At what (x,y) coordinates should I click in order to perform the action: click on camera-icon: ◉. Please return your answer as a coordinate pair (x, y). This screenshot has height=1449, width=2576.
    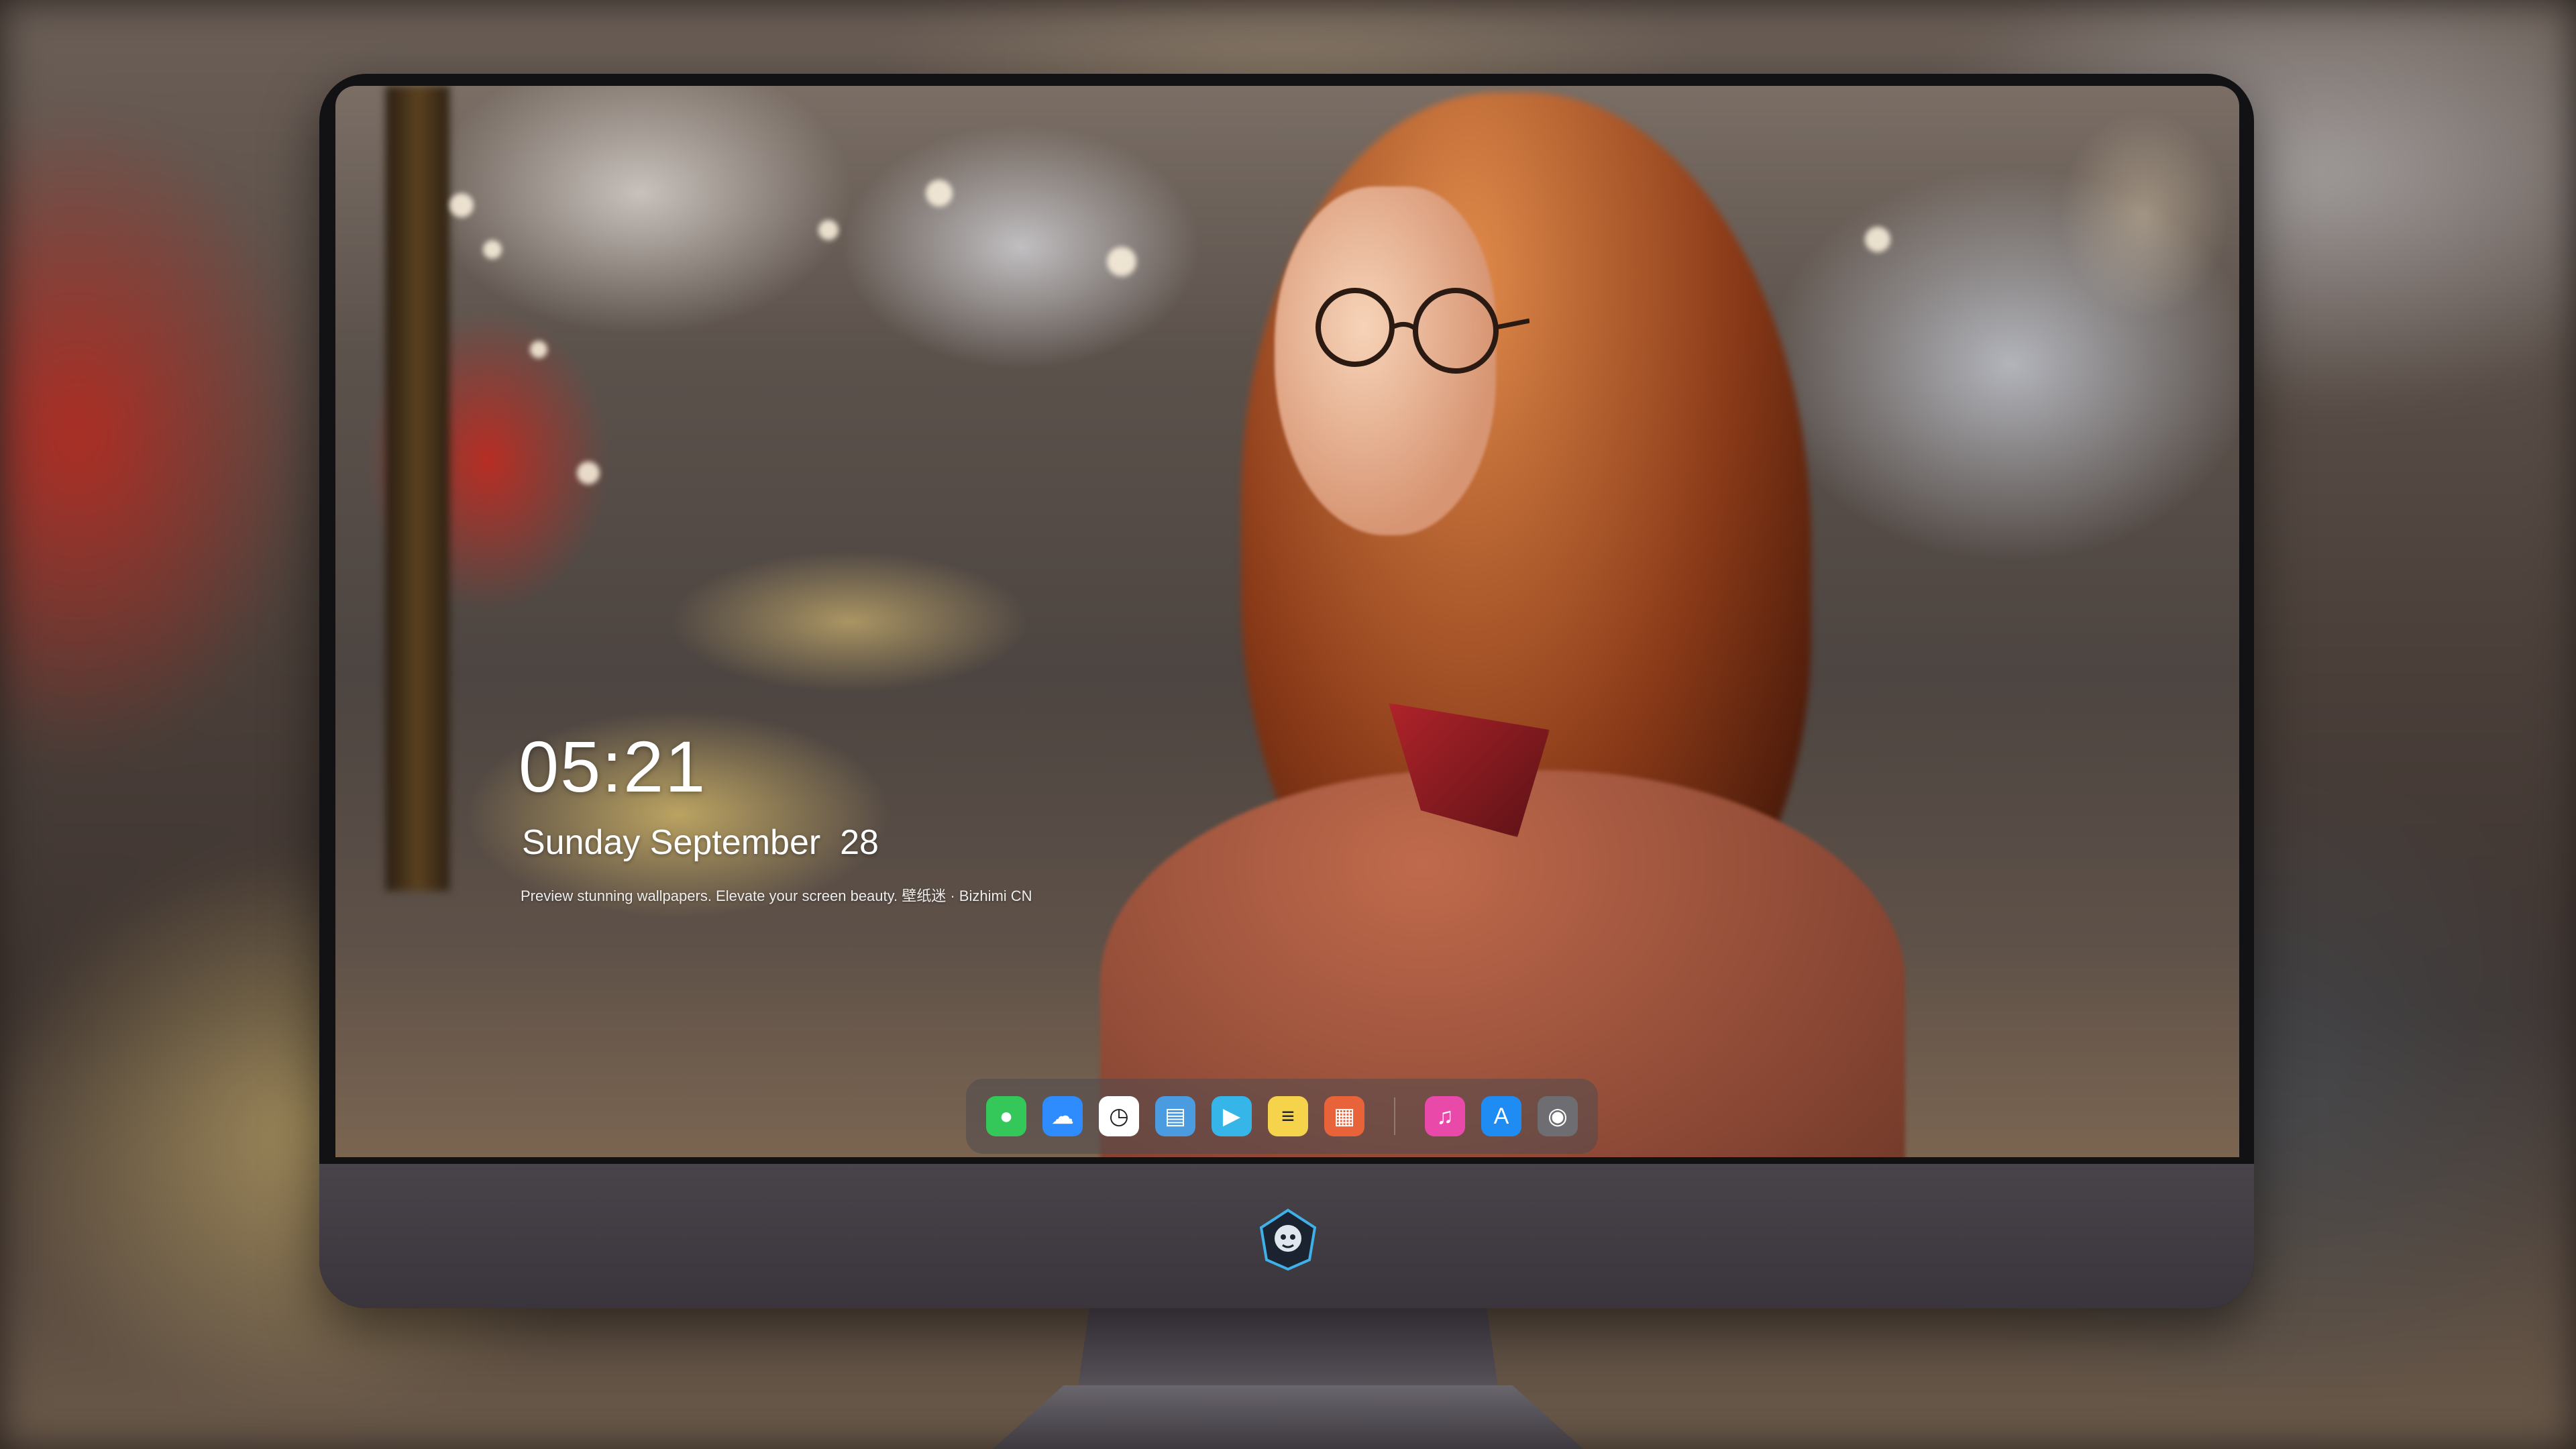
    Looking at the image, I should click on (1558, 1116).